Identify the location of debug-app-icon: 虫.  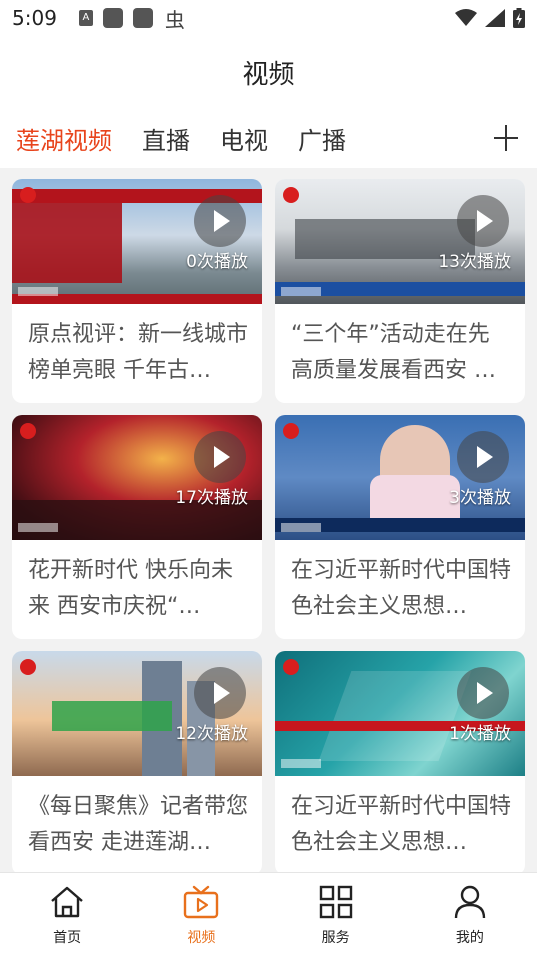
(174, 19).